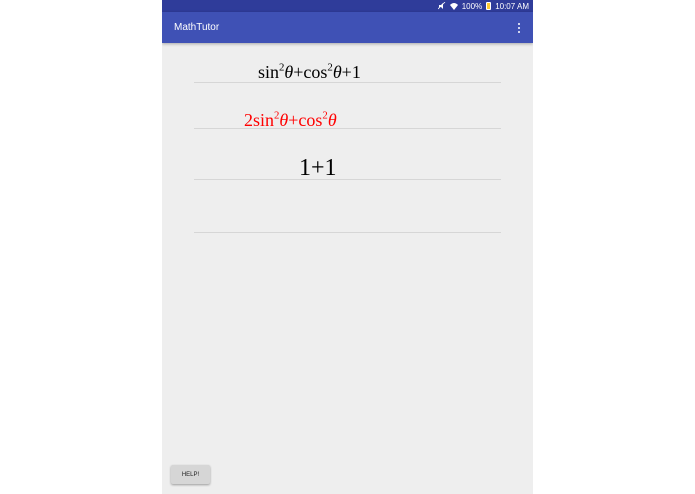 The width and height of the screenshot is (695, 494). I want to click on expression-3-part: 1+1, so click(318, 168).